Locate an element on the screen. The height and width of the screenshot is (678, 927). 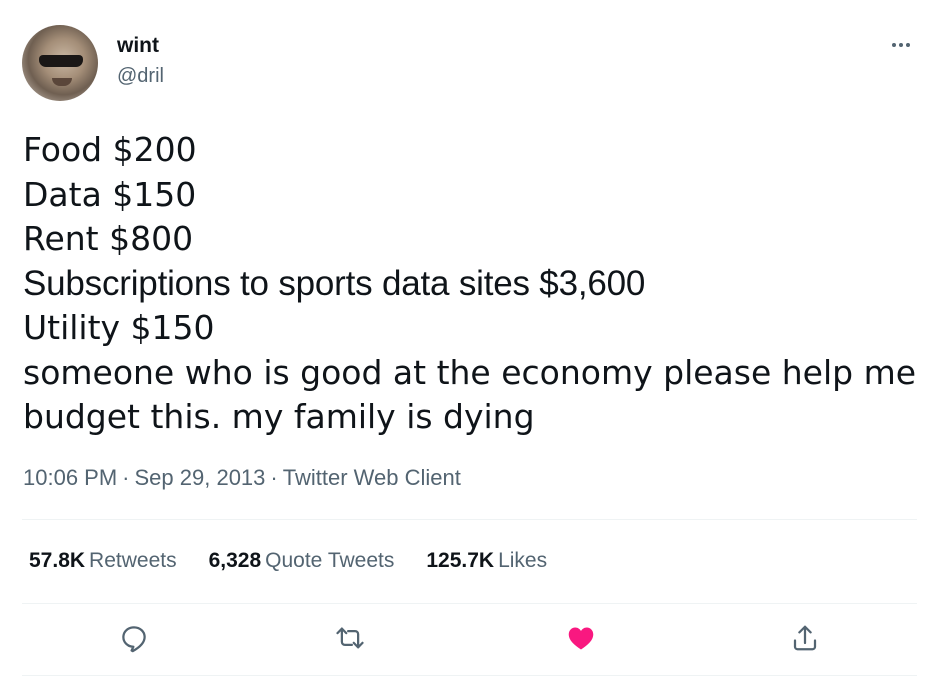
reply-button is located at coordinates (134, 638).